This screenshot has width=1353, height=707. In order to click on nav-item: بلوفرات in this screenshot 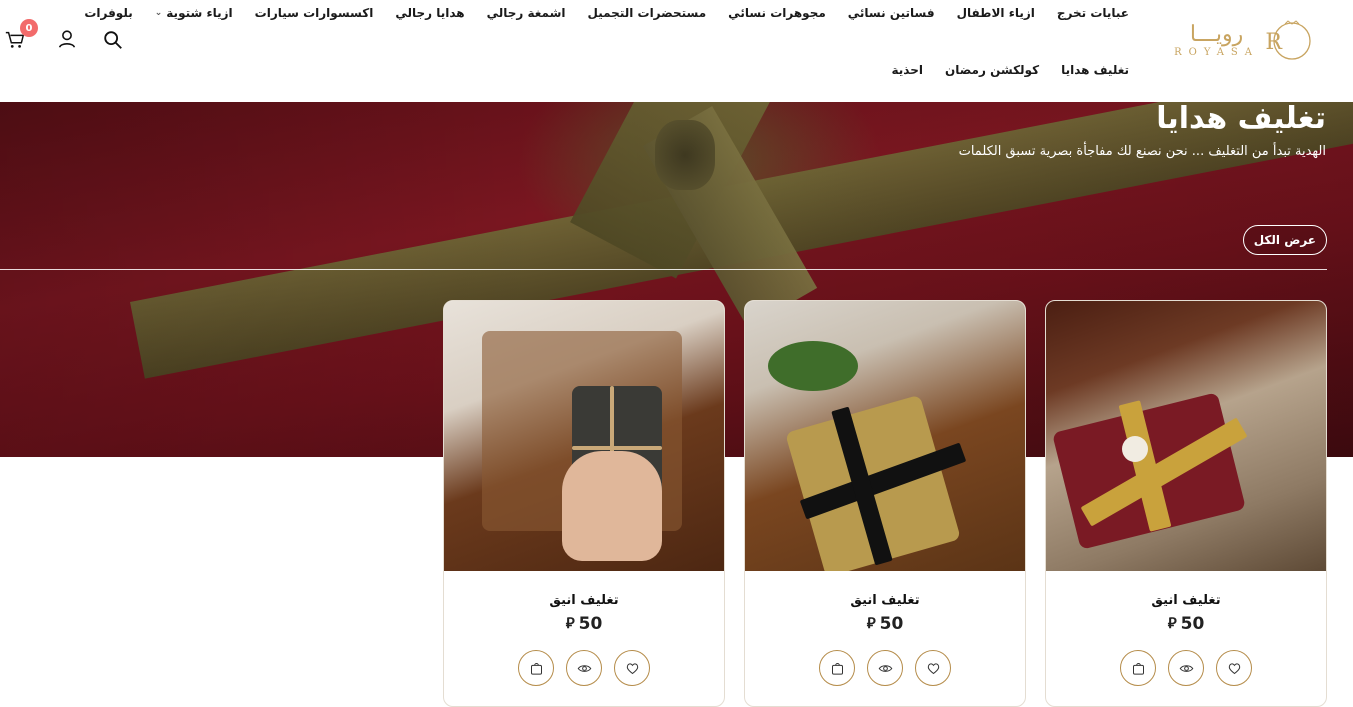, I will do `click(108, 13)`.